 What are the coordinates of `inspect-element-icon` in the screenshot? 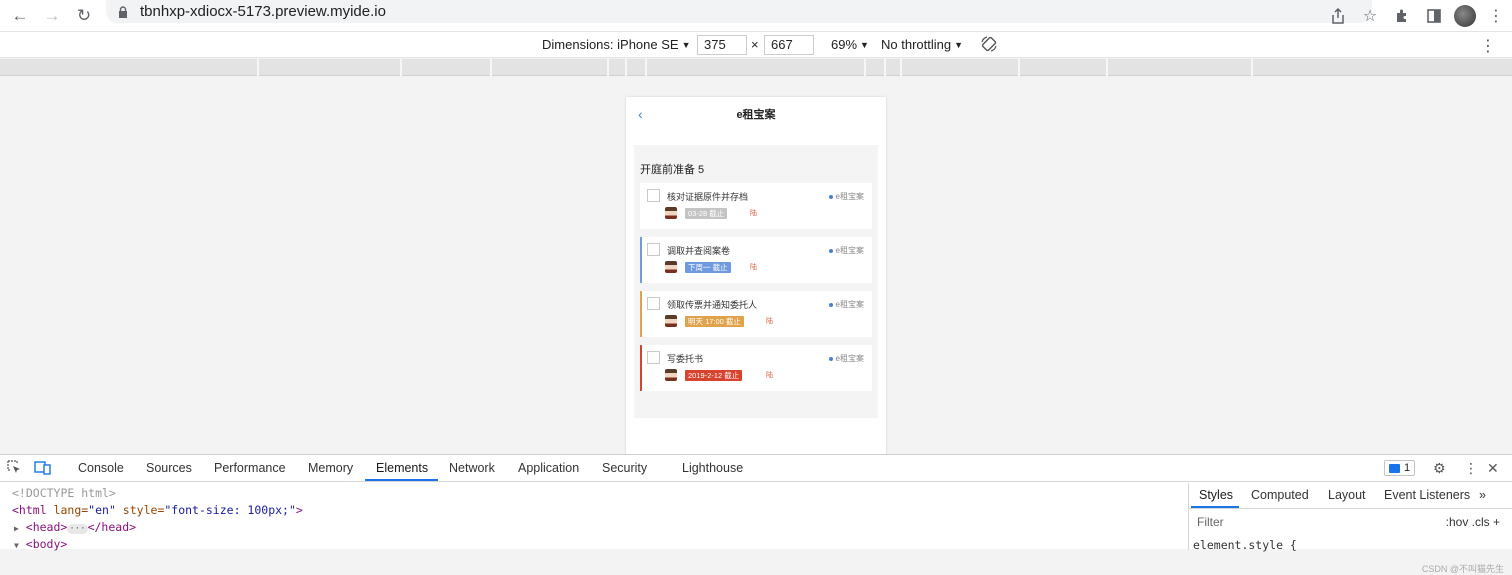 It's located at (14, 469).